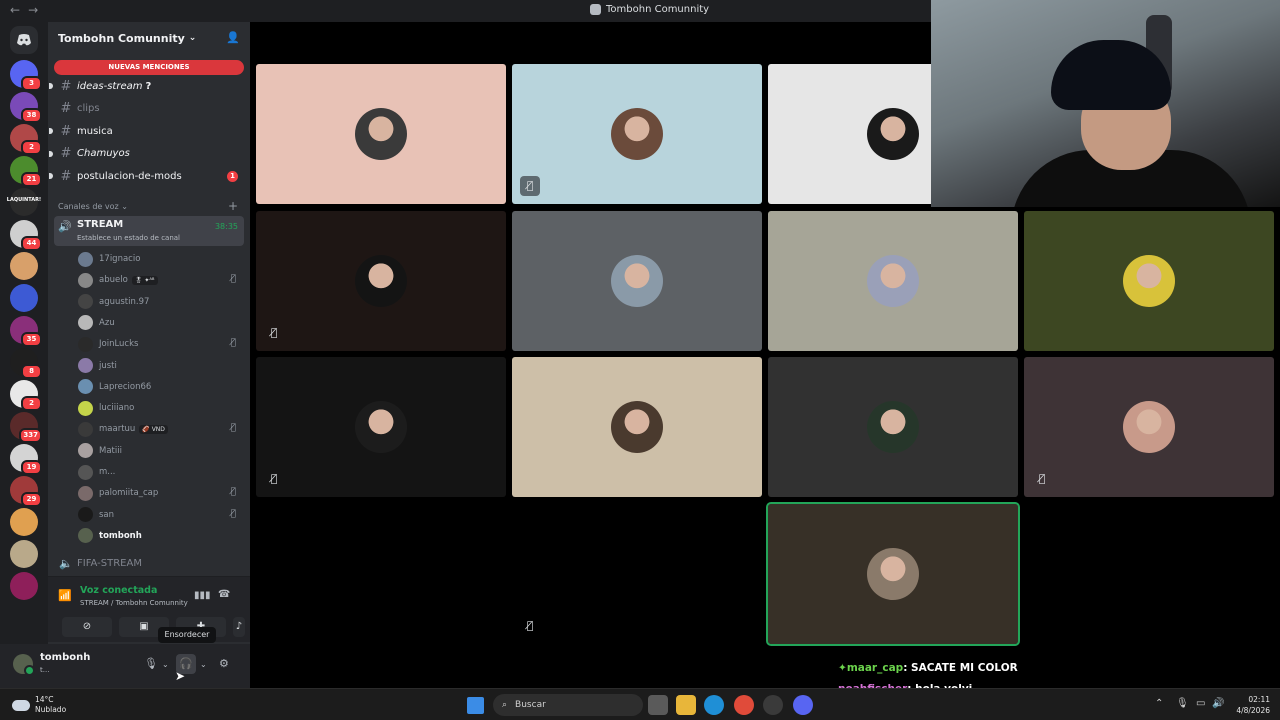 The image size is (1280, 720). What do you see at coordinates (26, 75) in the screenshot?
I see `server-icon: 3` at bounding box center [26, 75].